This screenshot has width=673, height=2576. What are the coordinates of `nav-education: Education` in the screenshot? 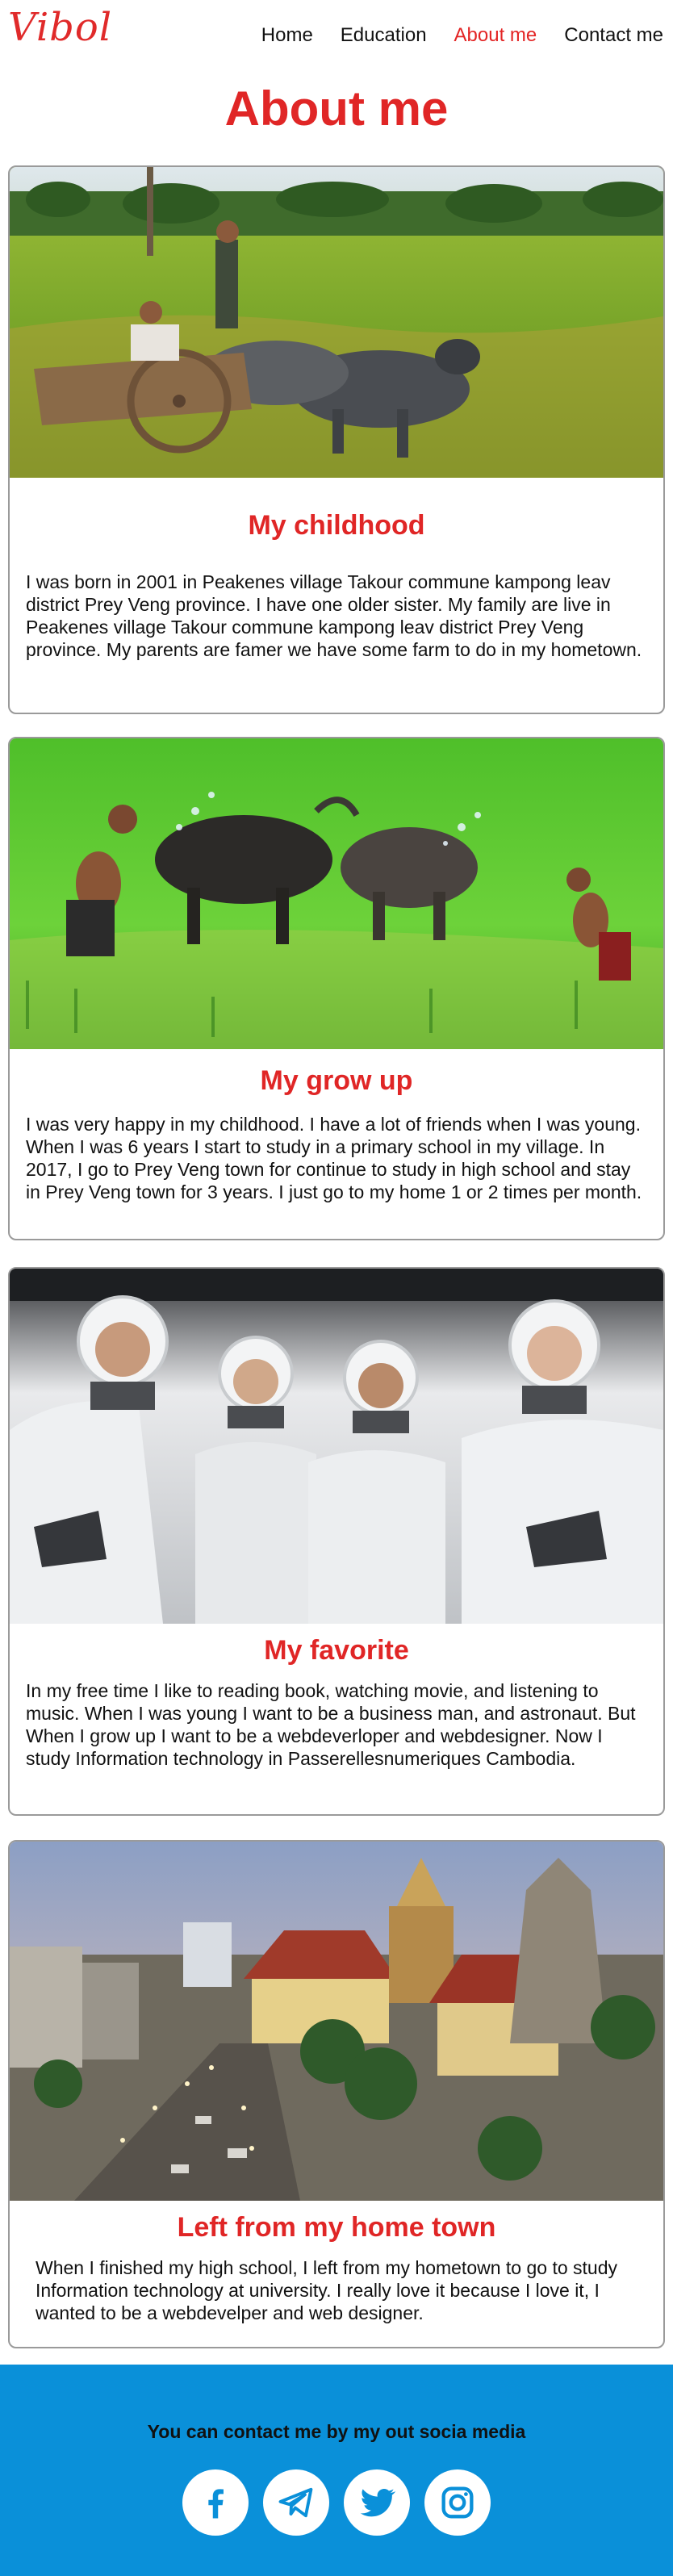 It's located at (384, 35).